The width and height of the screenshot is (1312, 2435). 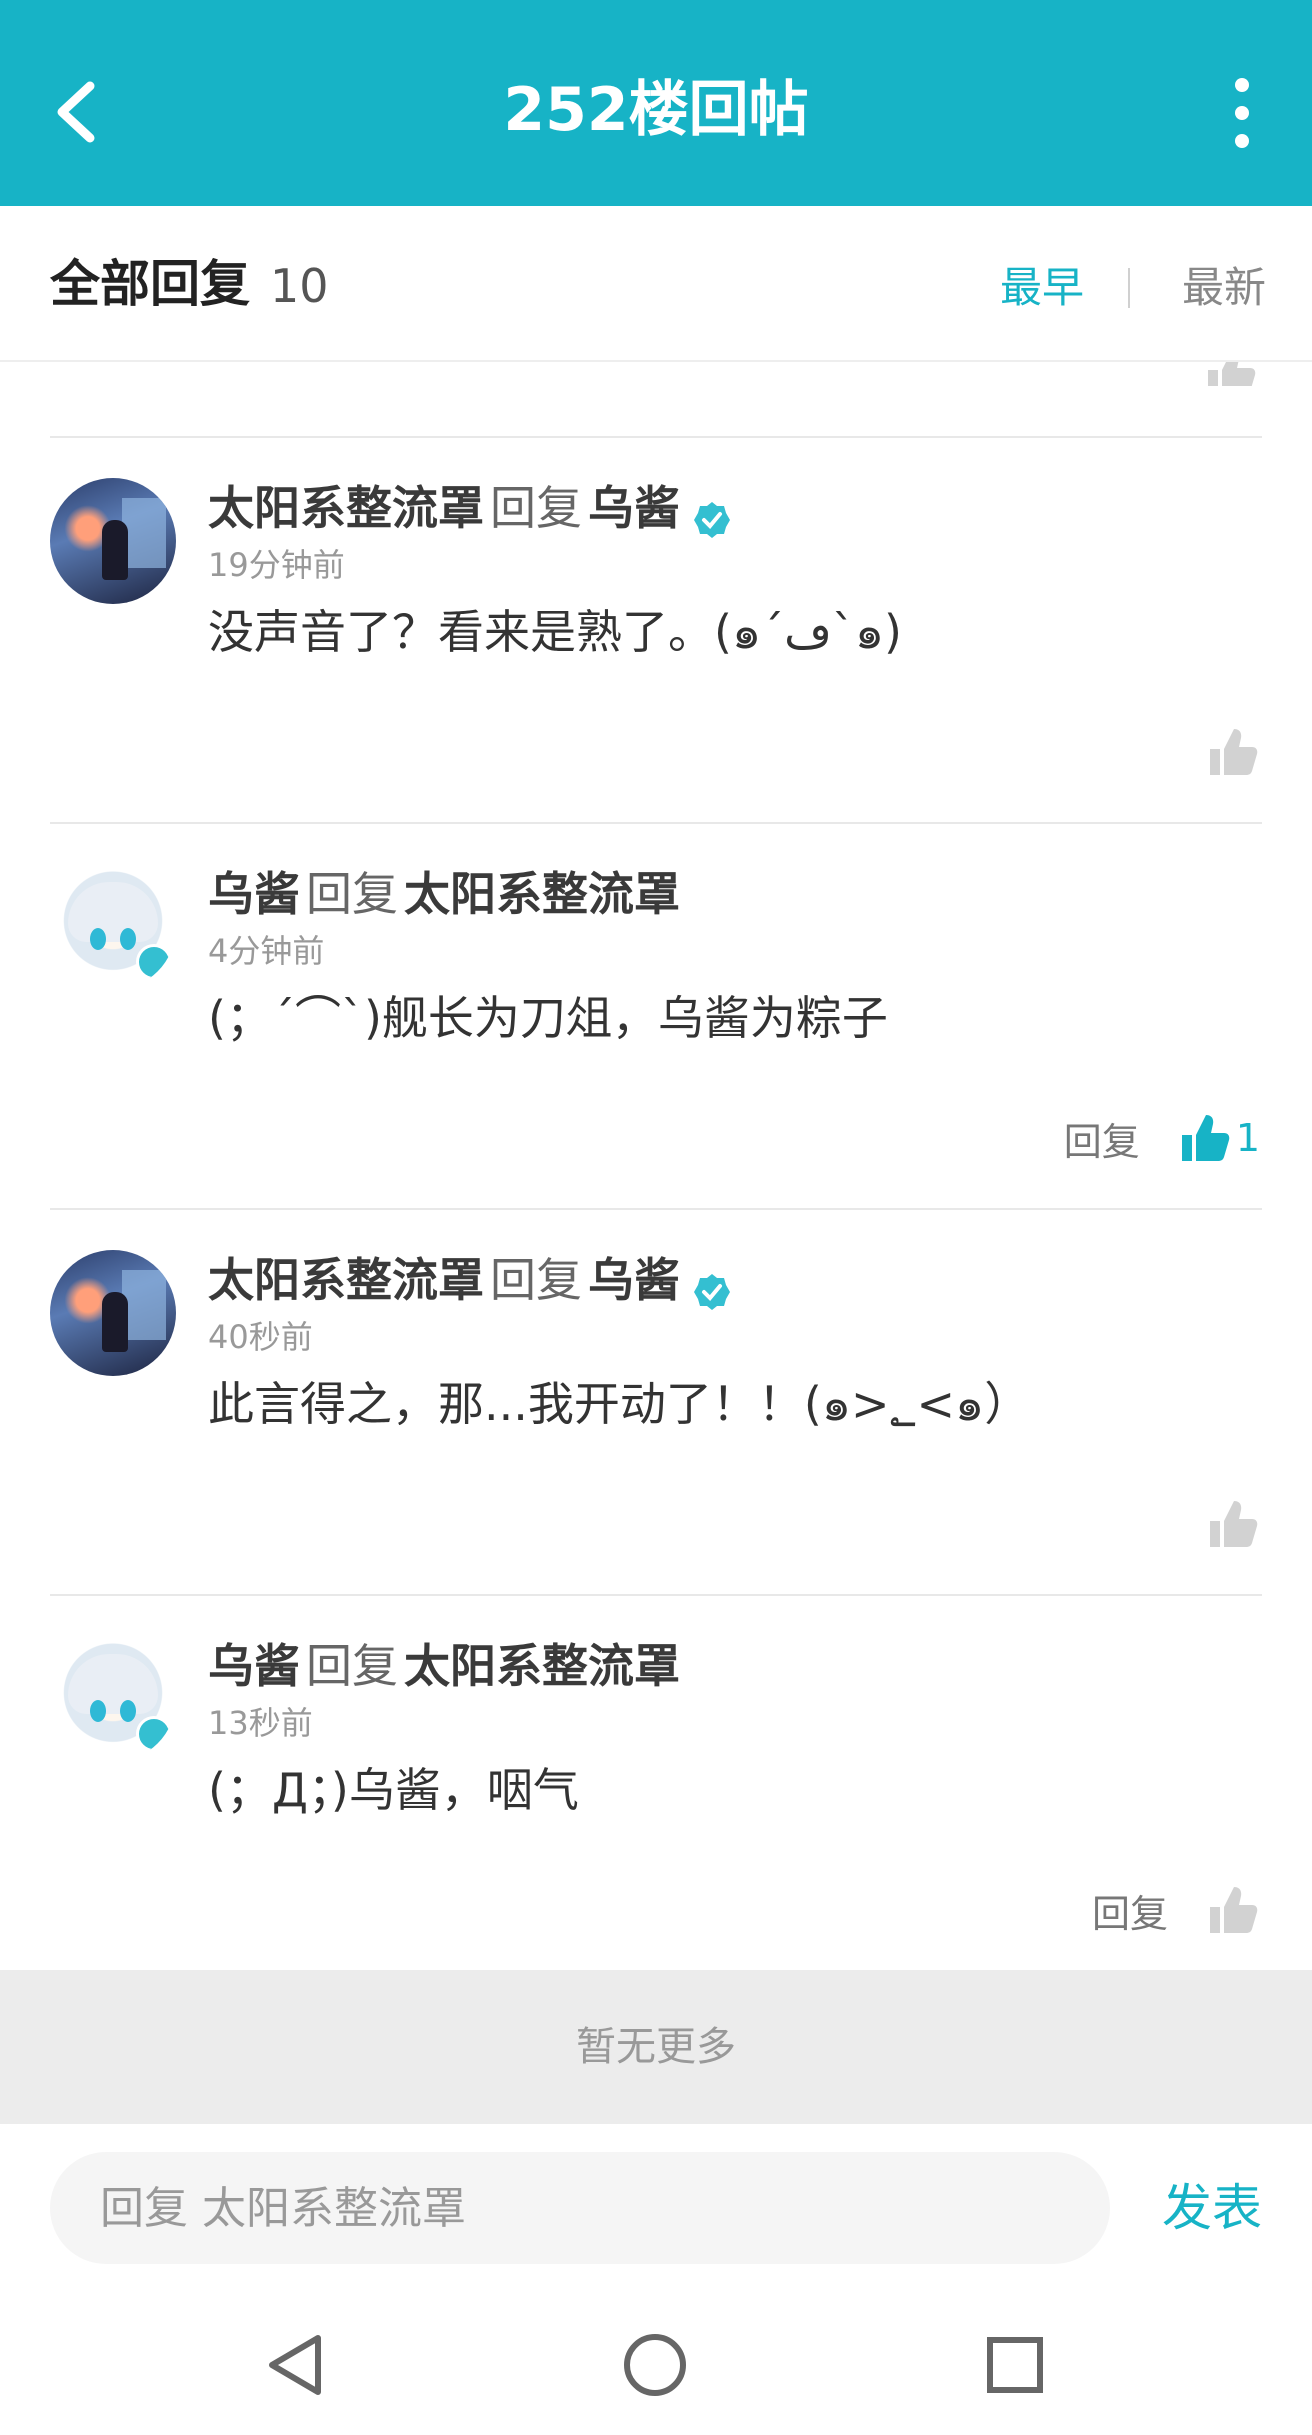 I want to click on page-title: 252楼回帖, so click(x=656, y=110).